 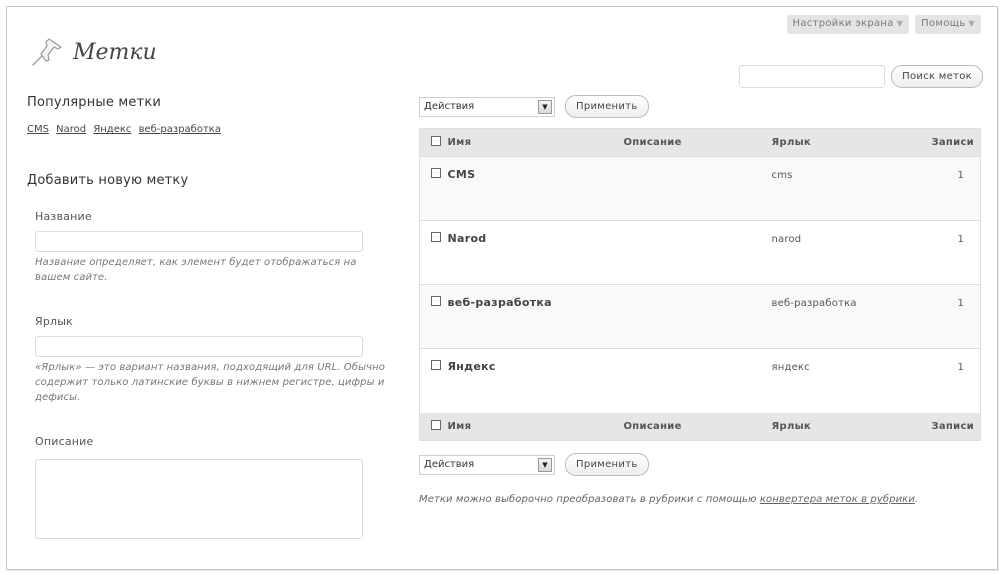 I want to click on tag-name-link: CMS, so click(x=462, y=174).